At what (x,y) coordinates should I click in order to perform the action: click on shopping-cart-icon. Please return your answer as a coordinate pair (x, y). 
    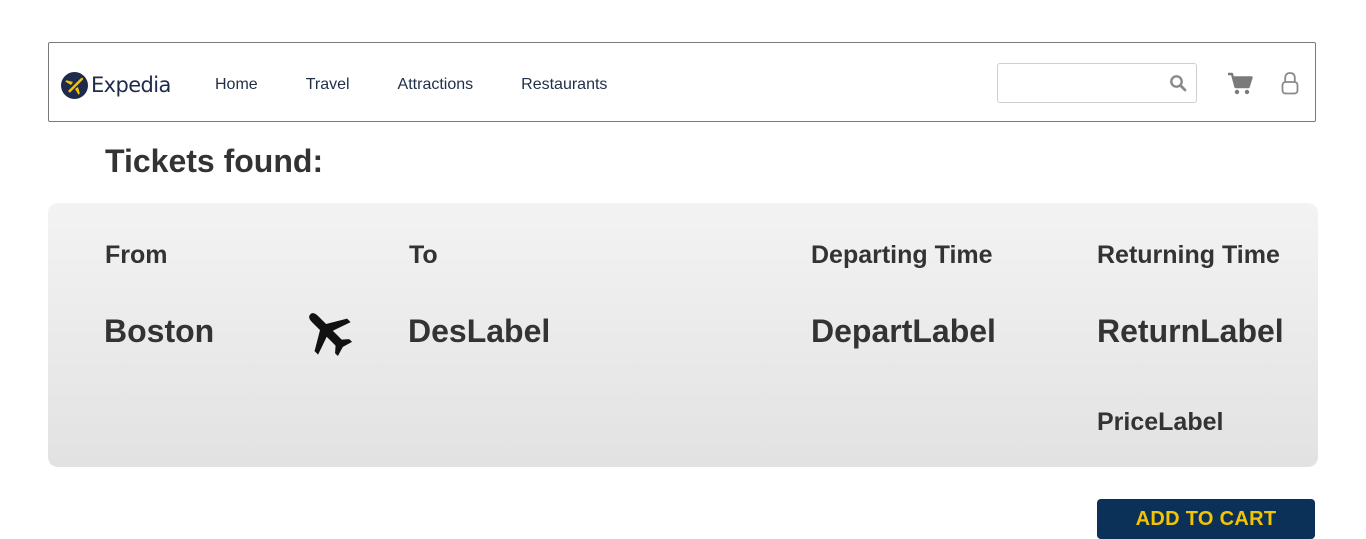
    Looking at the image, I should click on (1240, 84).